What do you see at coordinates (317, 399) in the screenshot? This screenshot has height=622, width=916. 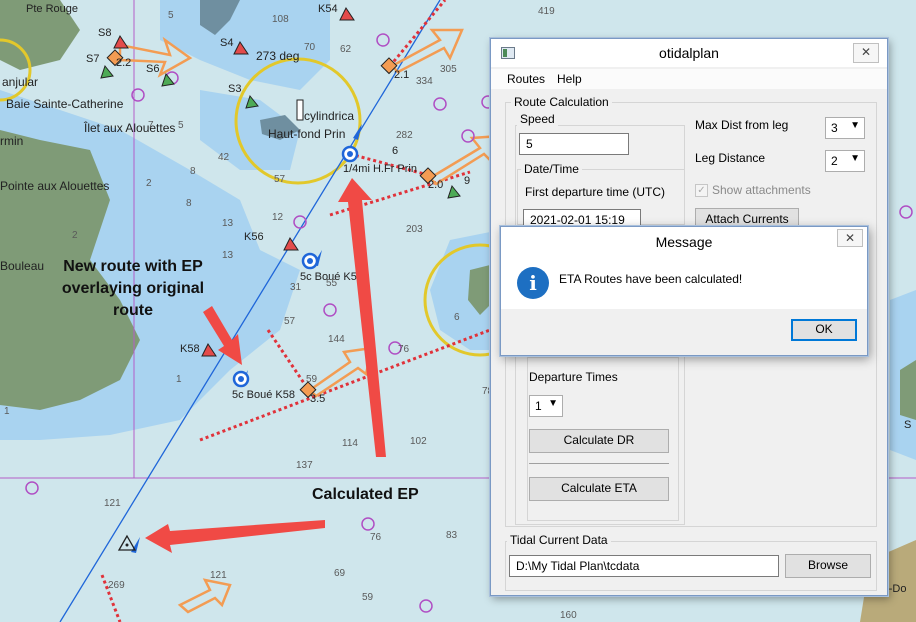 I see `svg-text: 3.5` at bounding box center [317, 399].